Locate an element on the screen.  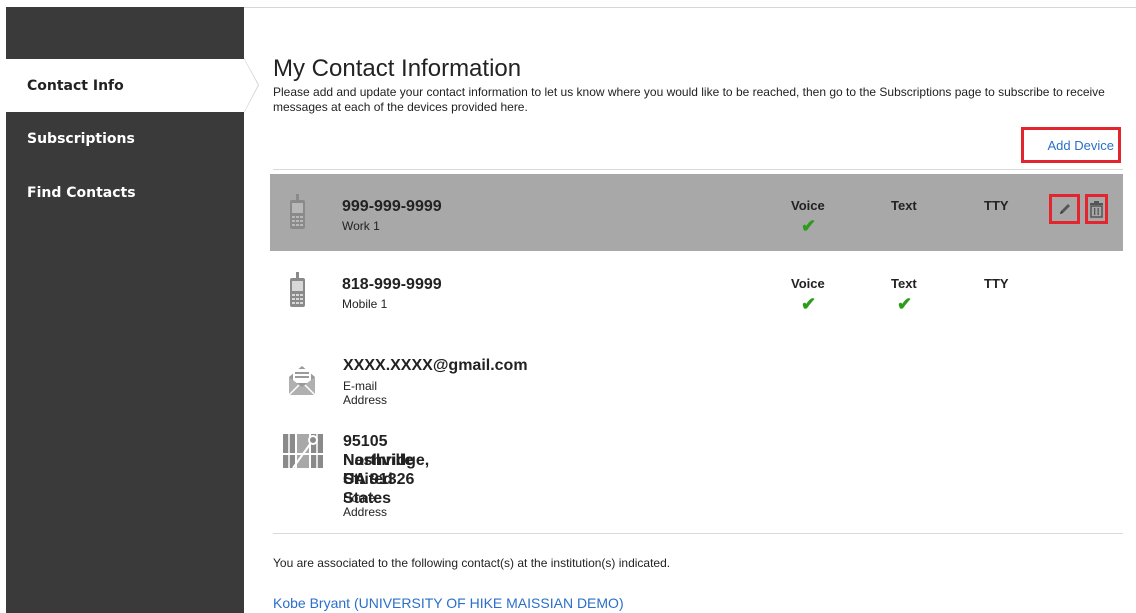
device-label: Mobile 1 is located at coordinates (365, 304).